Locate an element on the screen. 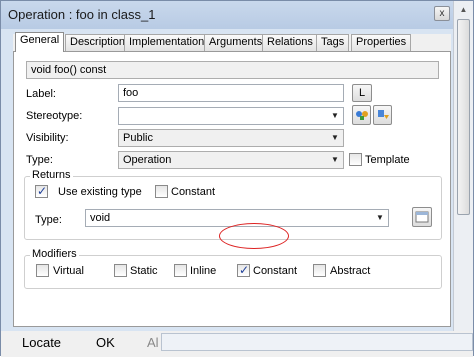 This screenshot has width=474, height=357. vertical-scrollbar: ▲ is located at coordinates (463, 169).